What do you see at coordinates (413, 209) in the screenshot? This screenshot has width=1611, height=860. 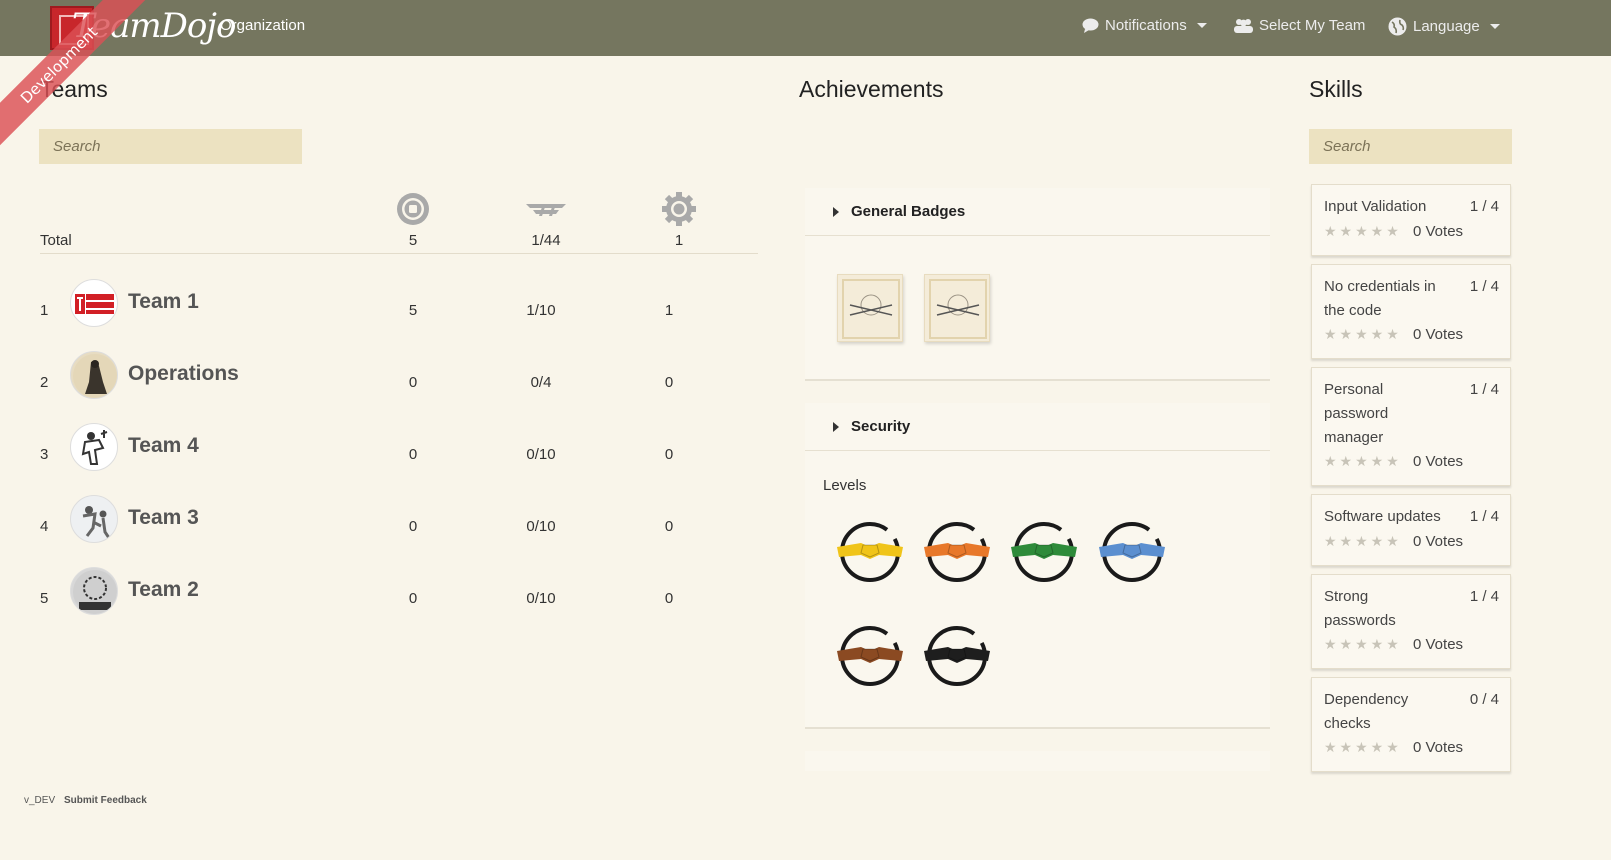 I see `level-coin-icon` at bounding box center [413, 209].